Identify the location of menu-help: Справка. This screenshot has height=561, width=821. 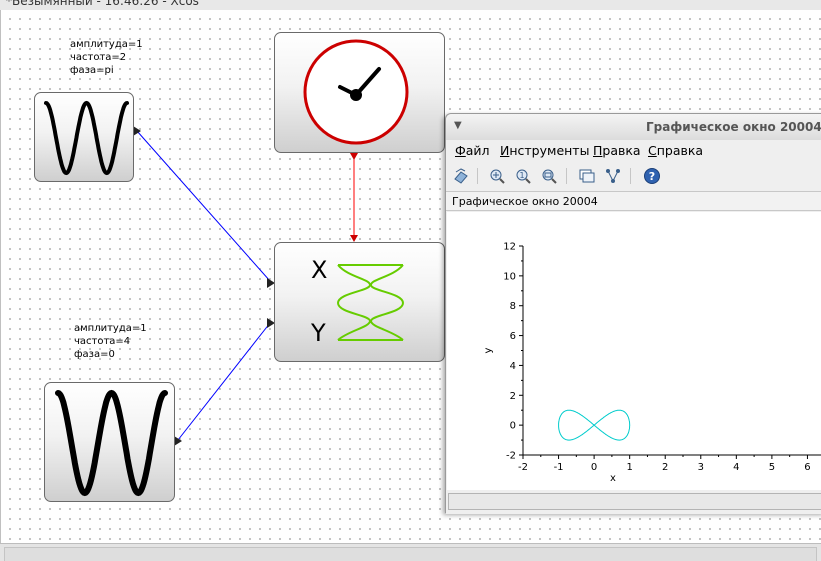
(675, 150).